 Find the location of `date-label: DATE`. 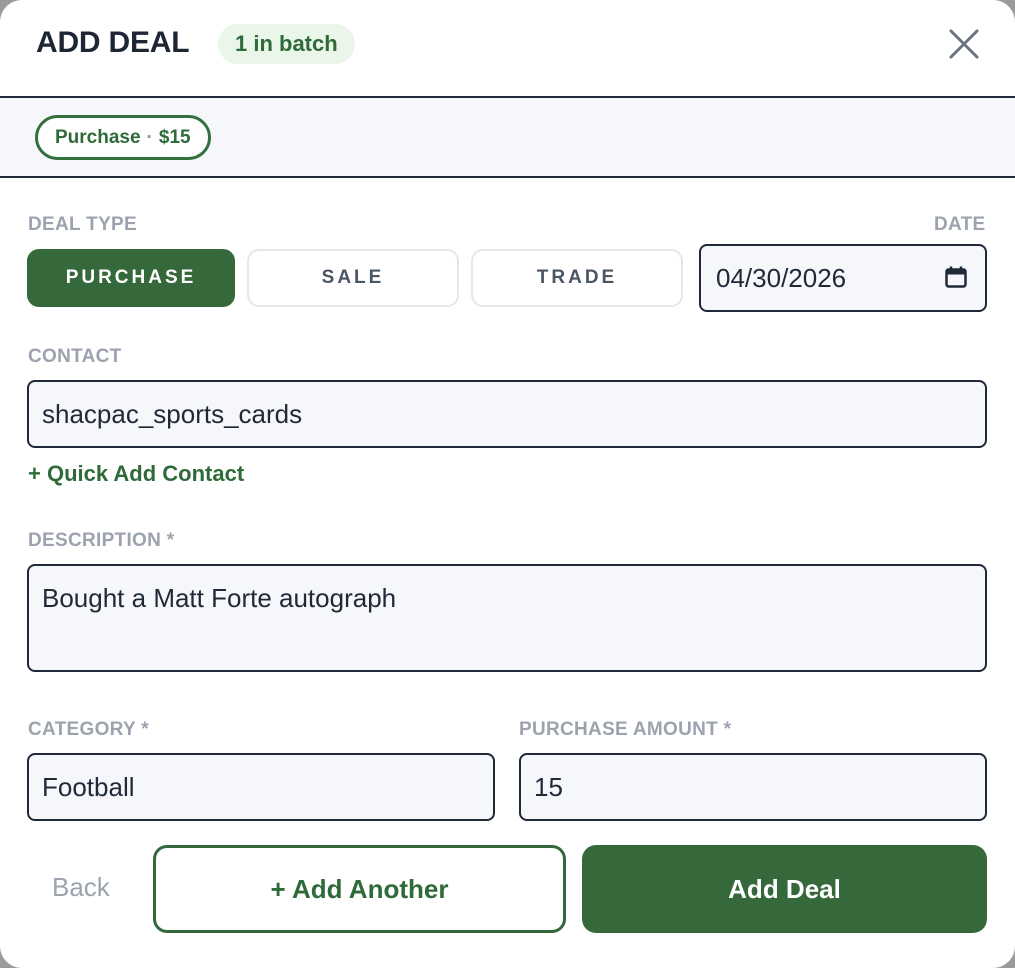

date-label: DATE is located at coordinates (960, 224).